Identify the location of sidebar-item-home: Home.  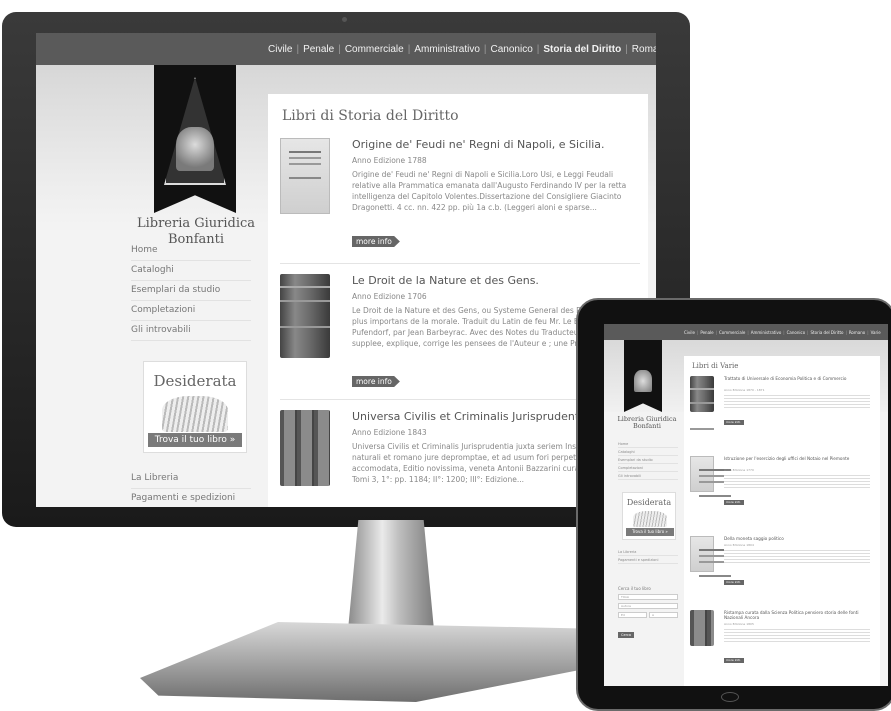
(191, 251).